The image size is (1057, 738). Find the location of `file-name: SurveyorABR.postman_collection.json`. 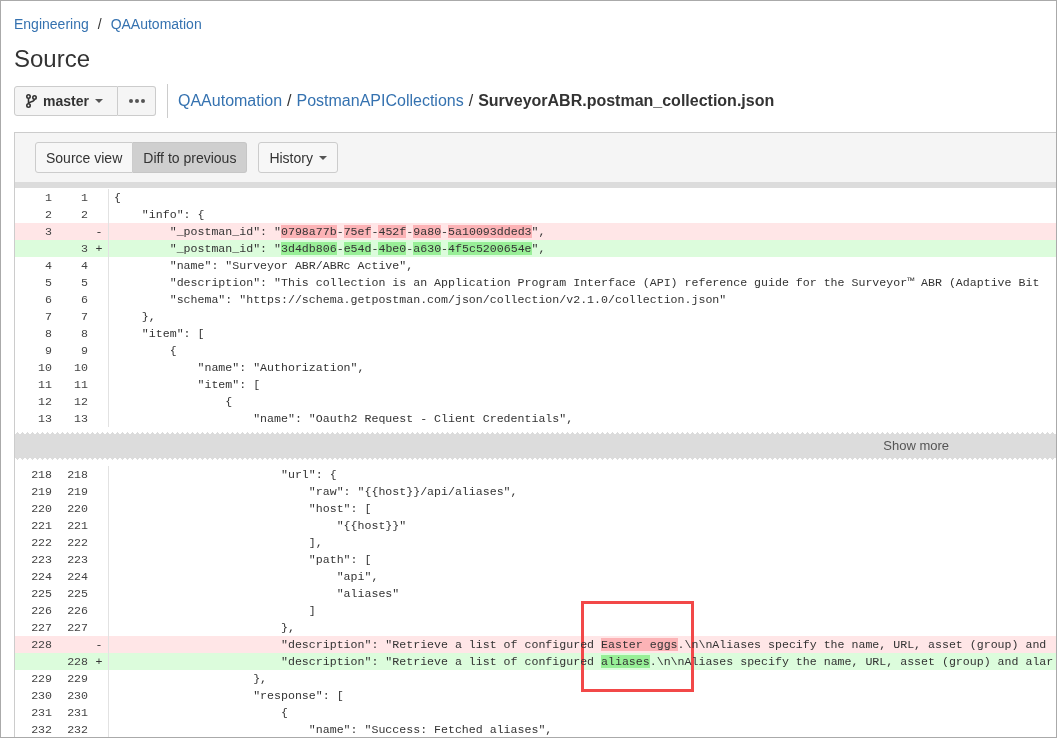

file-name: SurveyorABR.postman_collection.json is located at coordinates (626, 101).